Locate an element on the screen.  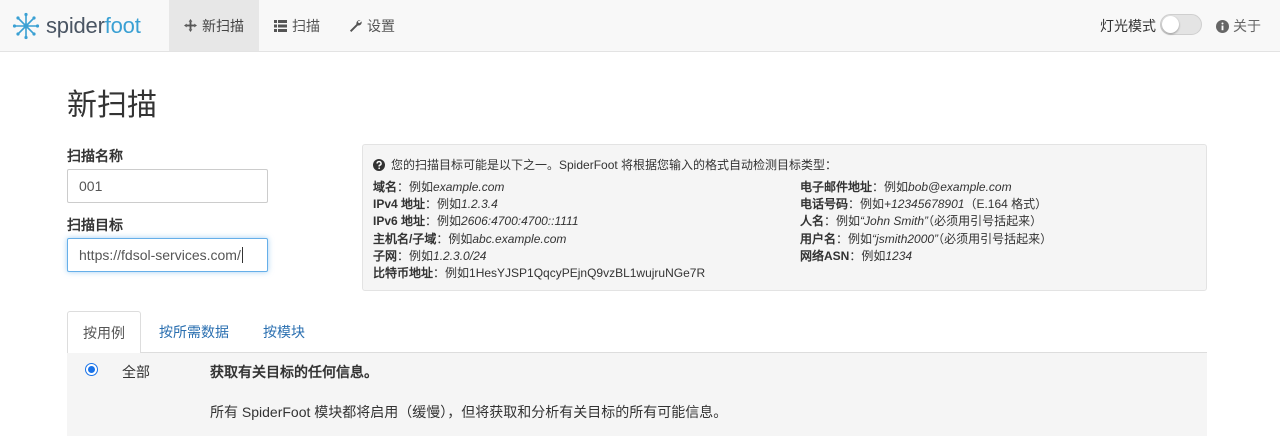
brand-name: spiderfoot is located at coordinates (93, 25).